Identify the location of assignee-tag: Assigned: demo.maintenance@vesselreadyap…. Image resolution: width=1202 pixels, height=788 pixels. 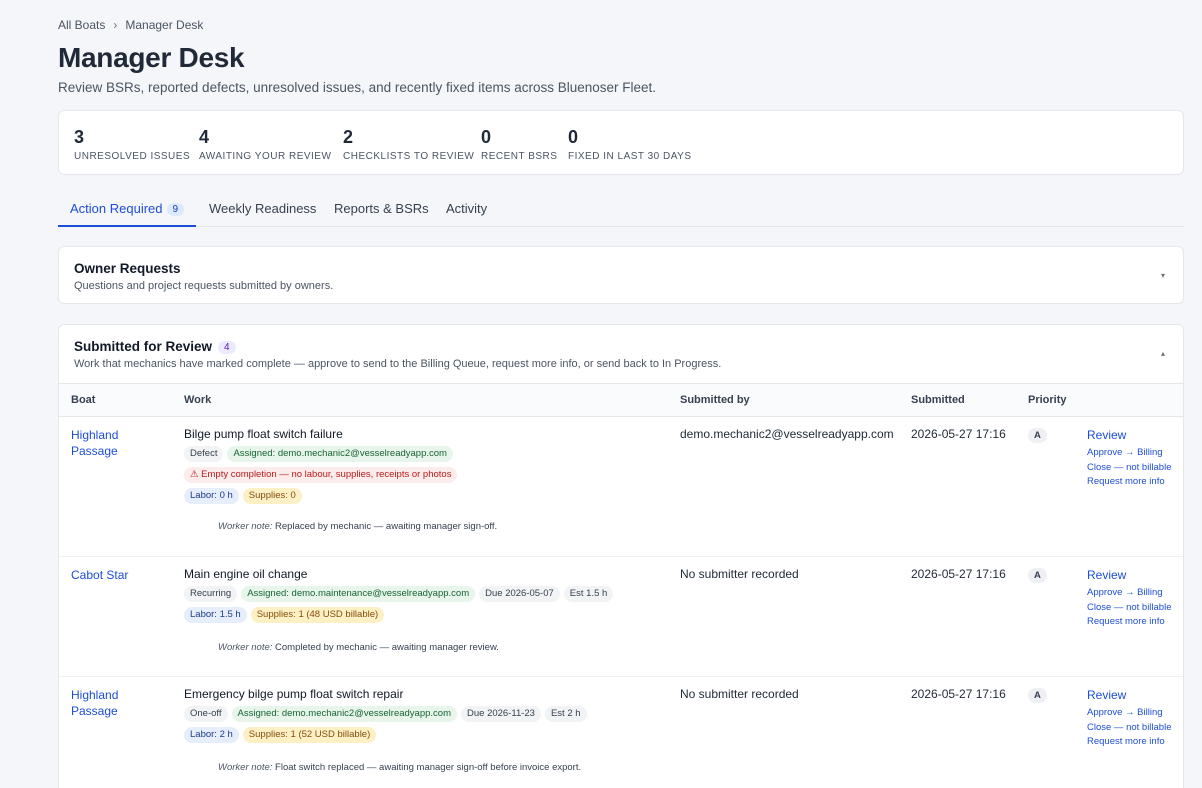
(358, 594).